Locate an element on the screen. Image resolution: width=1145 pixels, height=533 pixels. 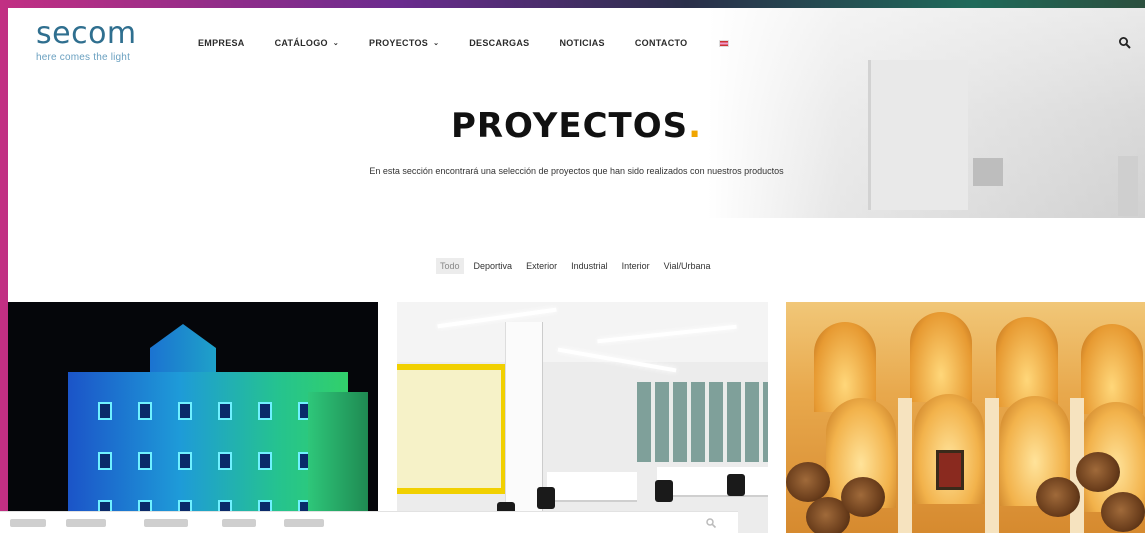
nav-item-empresa: EMPRESA is located at coordinates (221, 43).